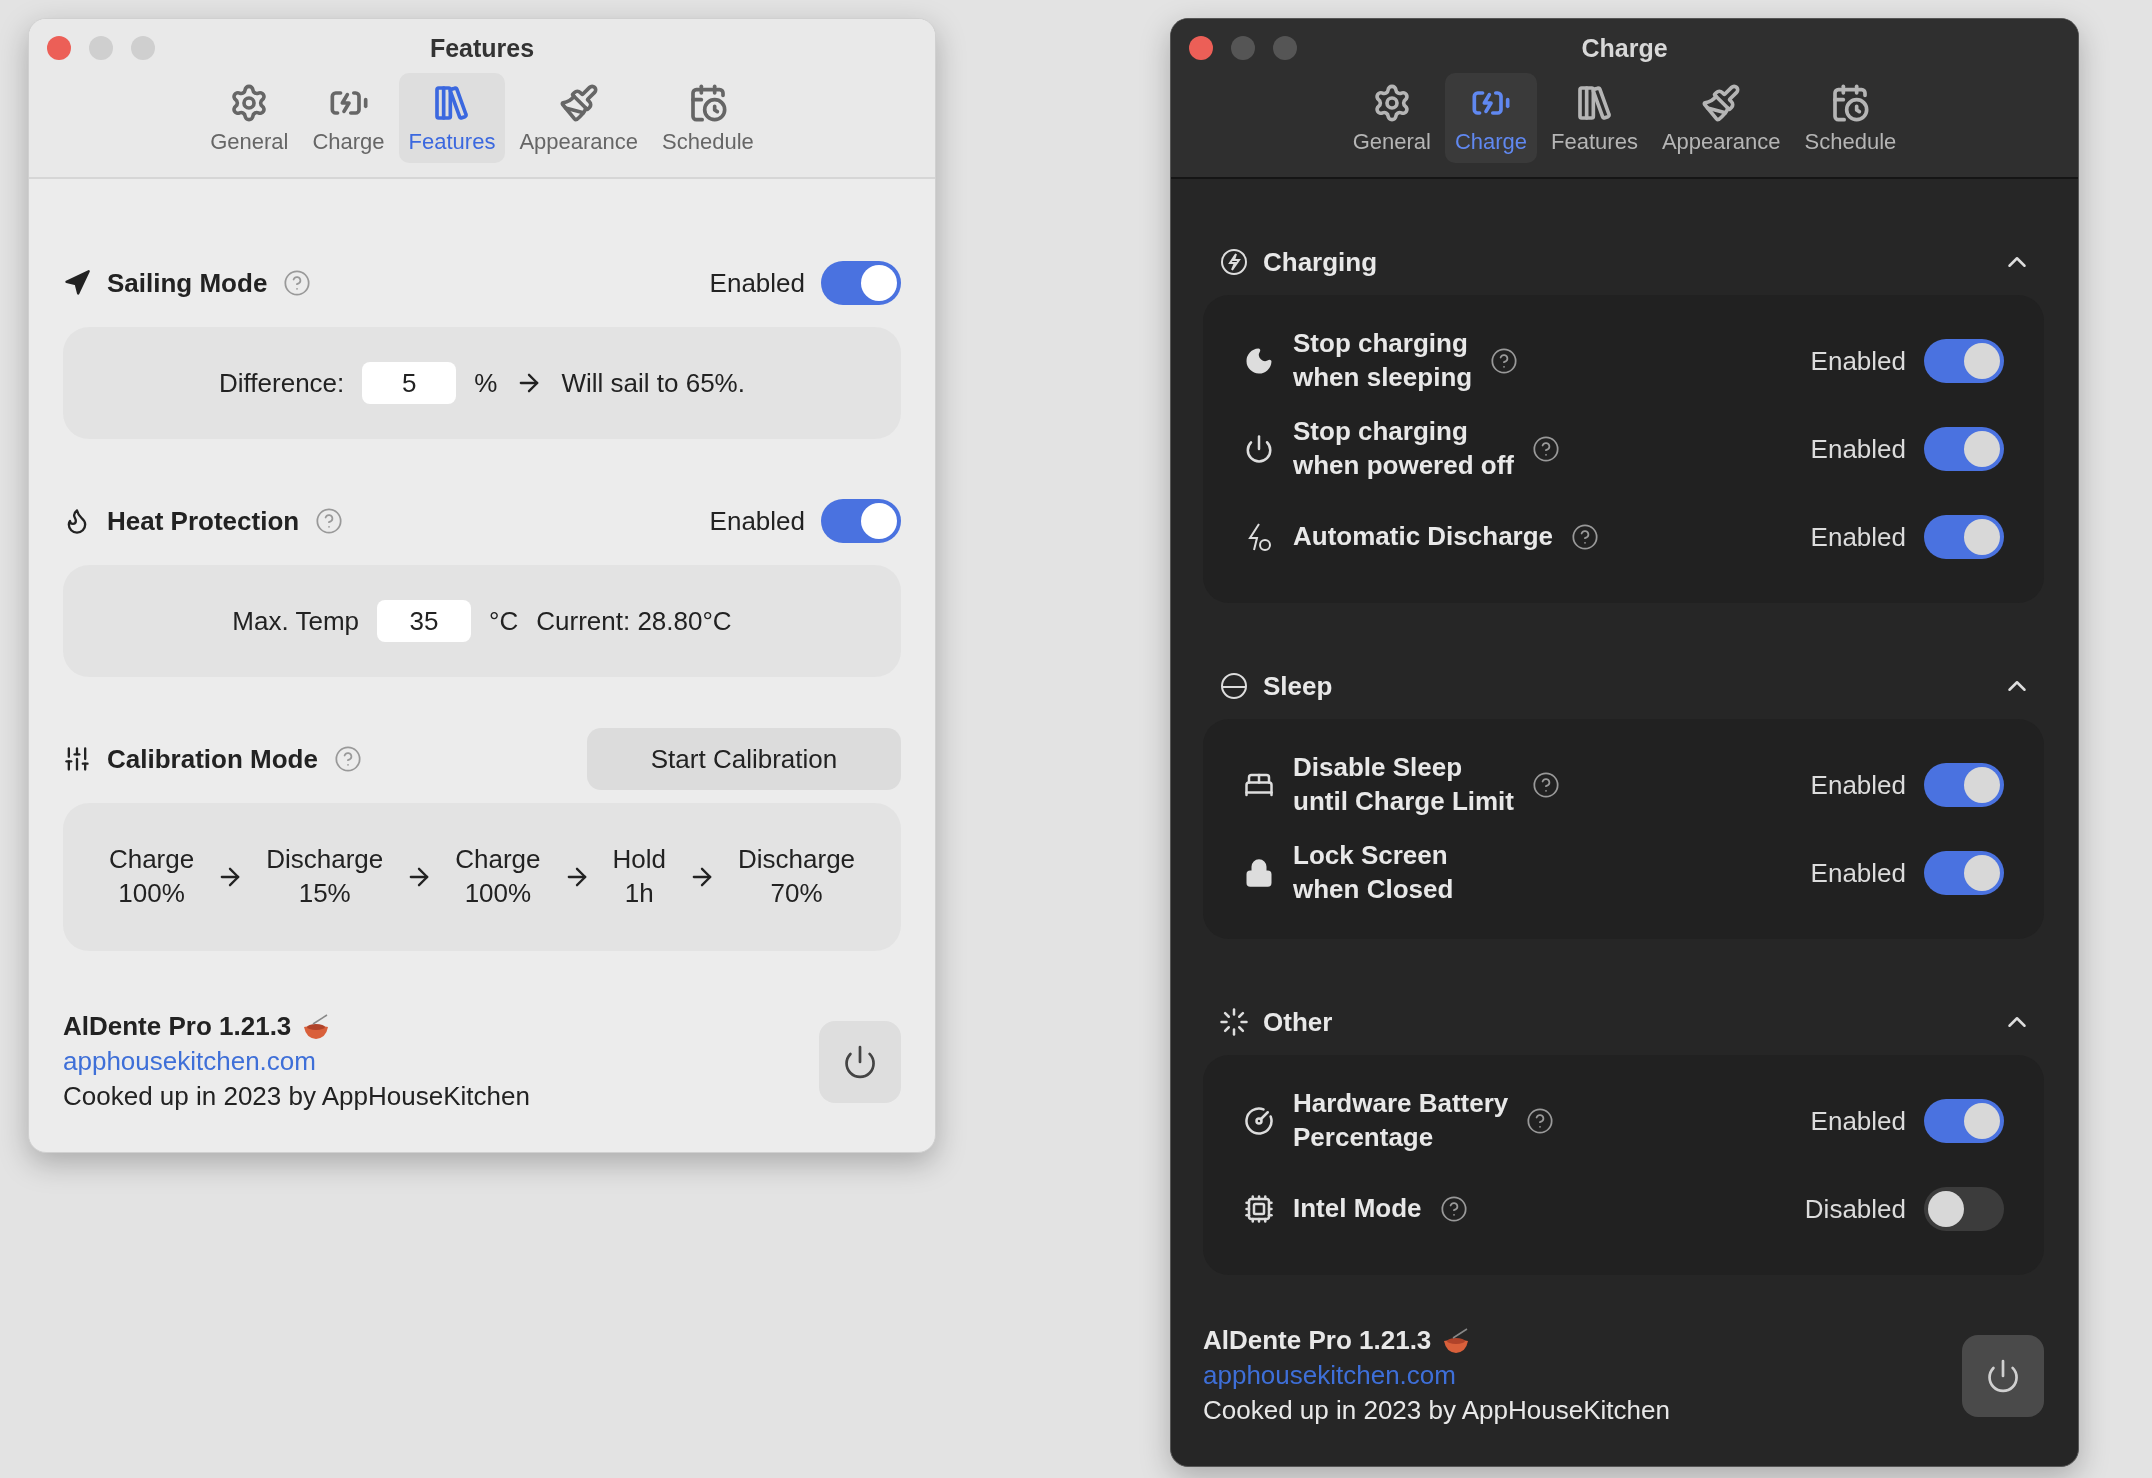 This screenshot has width=2152, height=1478. I want to click on unit-label: %, so click(486, 383).